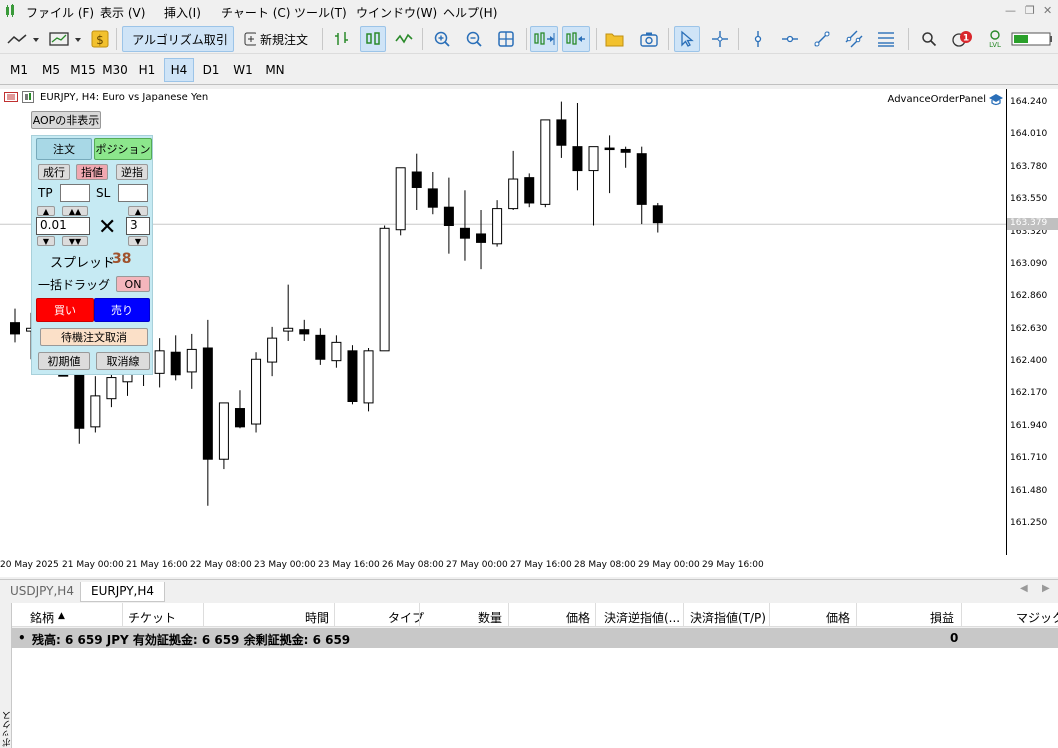  Describe the element at coordinates (133, 284) in the screenshot. I see `bulk-drag-toggle: ON` at that location.